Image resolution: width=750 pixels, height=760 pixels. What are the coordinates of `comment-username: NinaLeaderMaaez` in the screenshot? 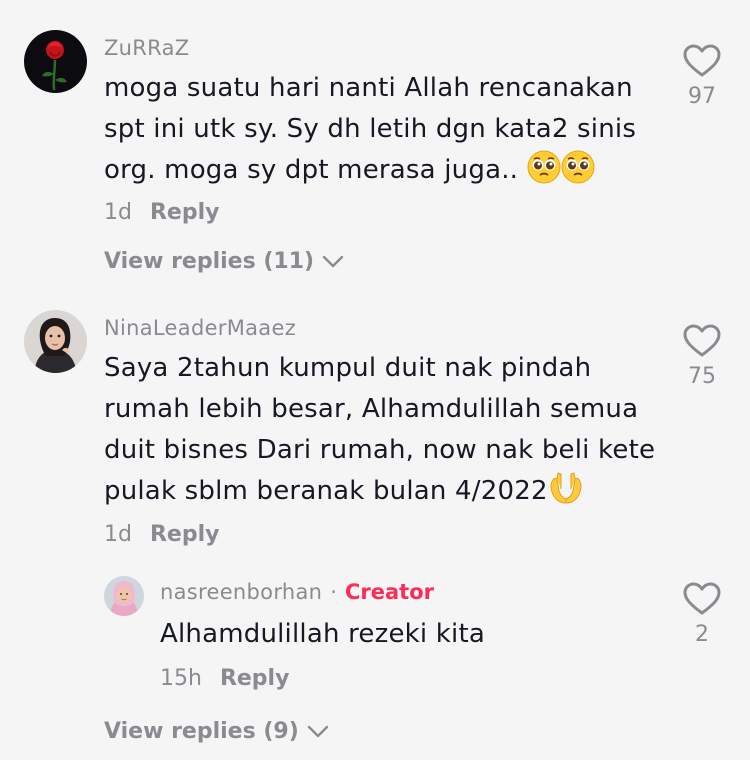 It's located at (200, 328).